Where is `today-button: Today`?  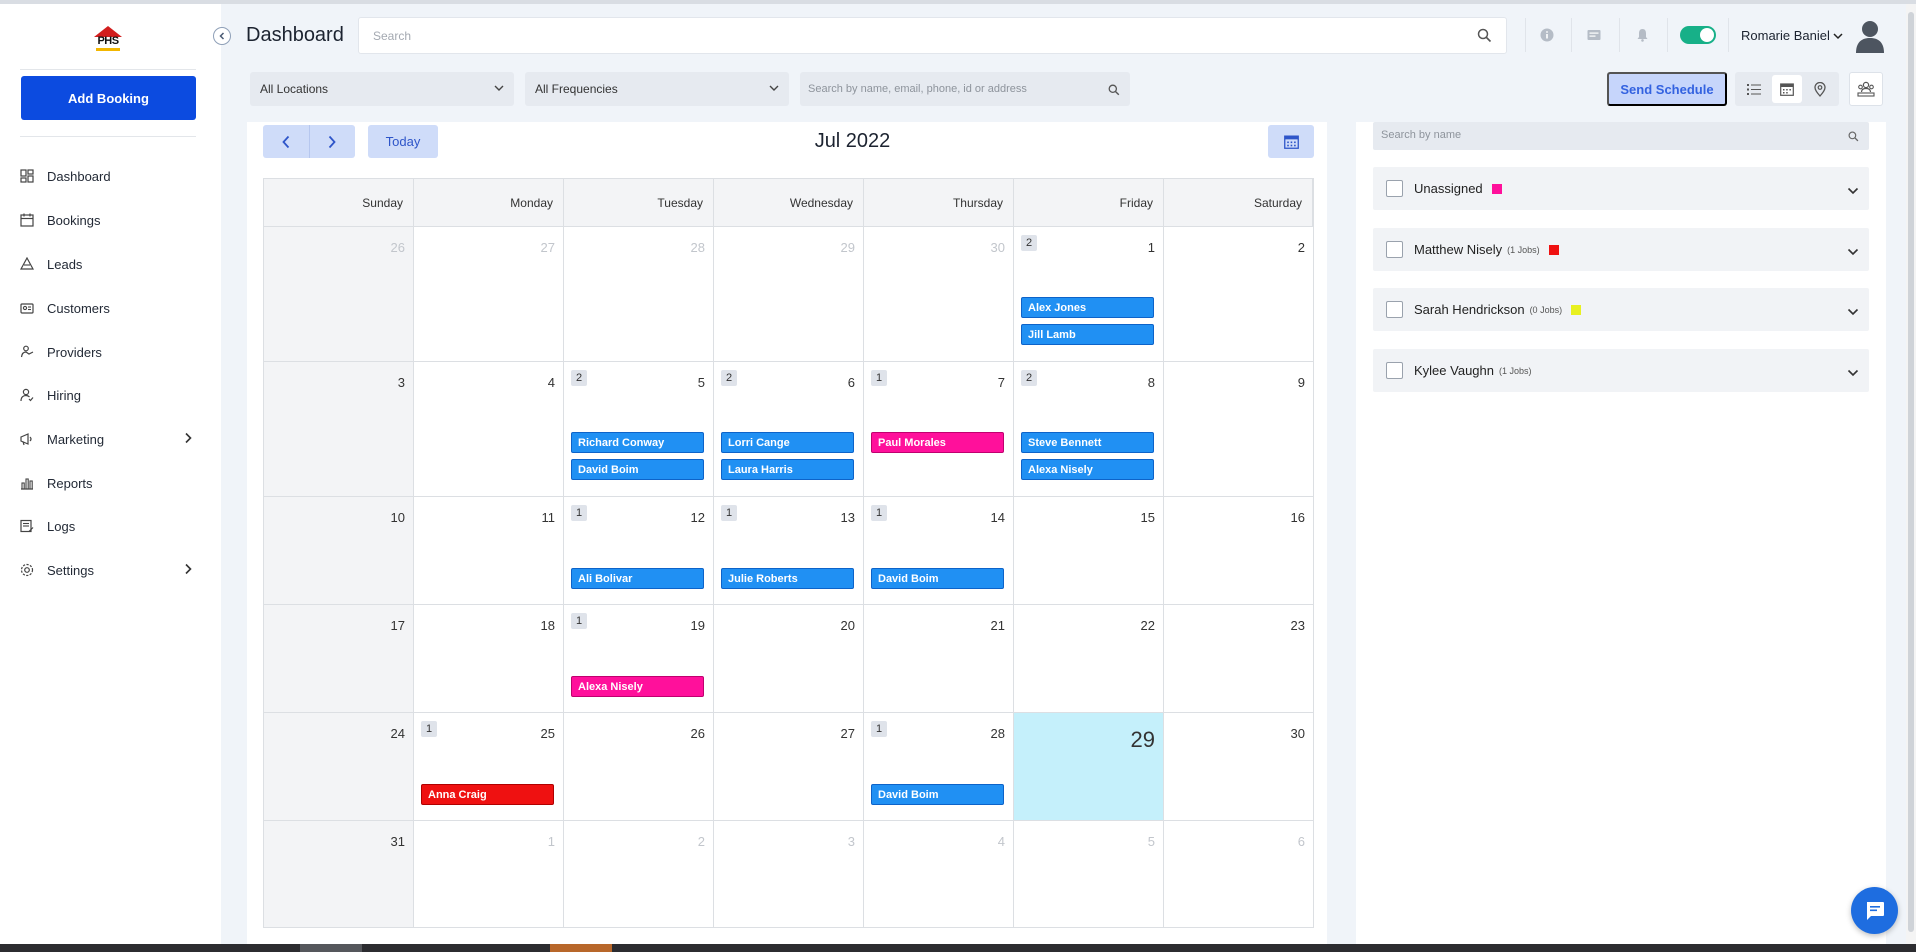
today-button: Today is located at coordinates (403, 141).